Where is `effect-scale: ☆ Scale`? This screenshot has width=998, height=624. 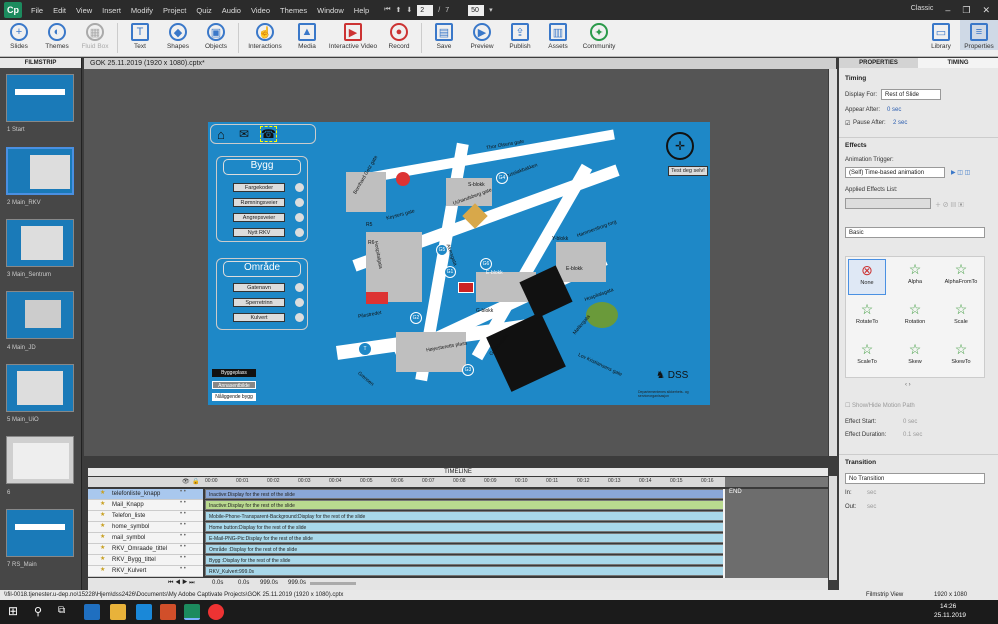
effect-scale: ☆ Scale is located at coordinates (961, 317).